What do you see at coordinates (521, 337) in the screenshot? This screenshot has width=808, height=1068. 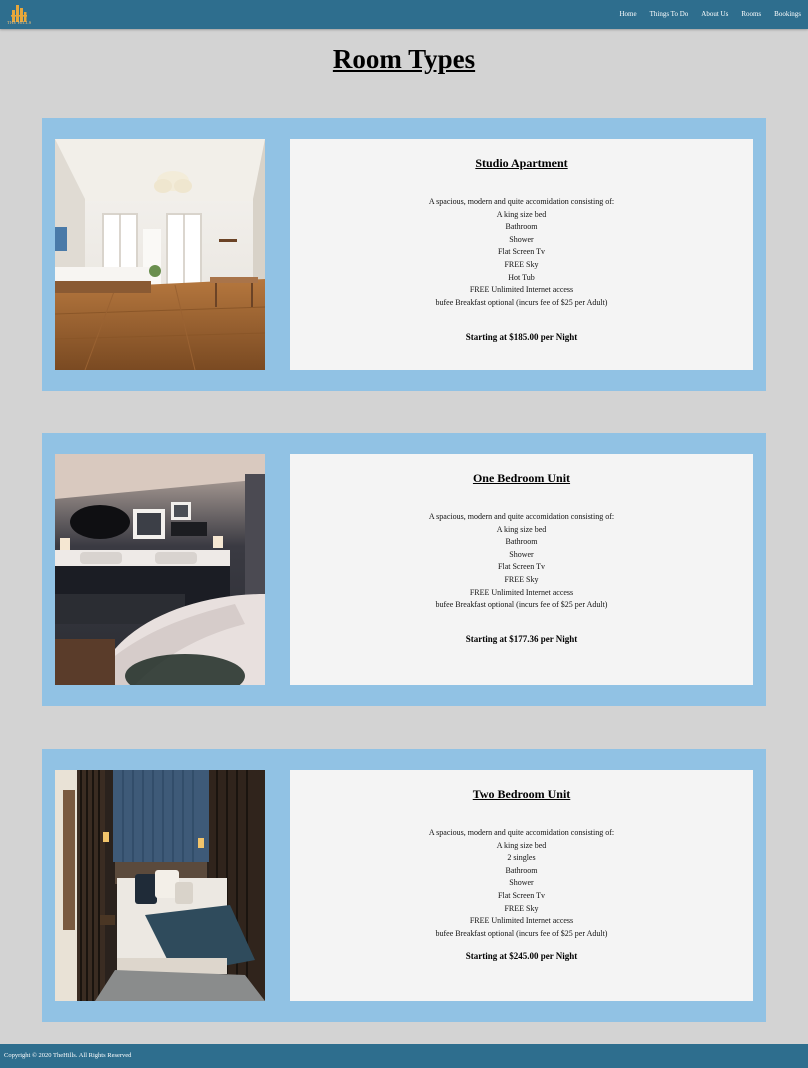 I see `room-price: Starting at $185.00 per Night` at bounding box center [521, 337].